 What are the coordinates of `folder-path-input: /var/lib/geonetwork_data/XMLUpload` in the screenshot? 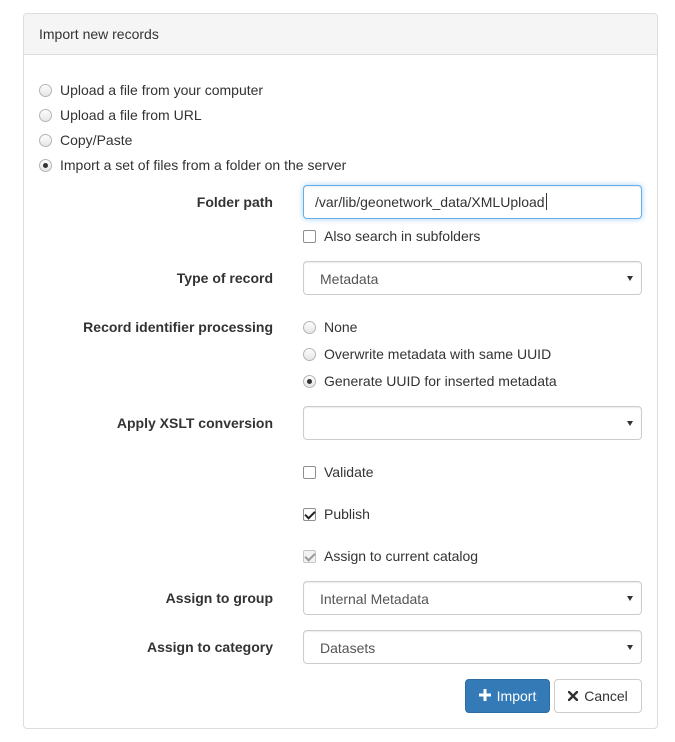 It's located at (472, 202).